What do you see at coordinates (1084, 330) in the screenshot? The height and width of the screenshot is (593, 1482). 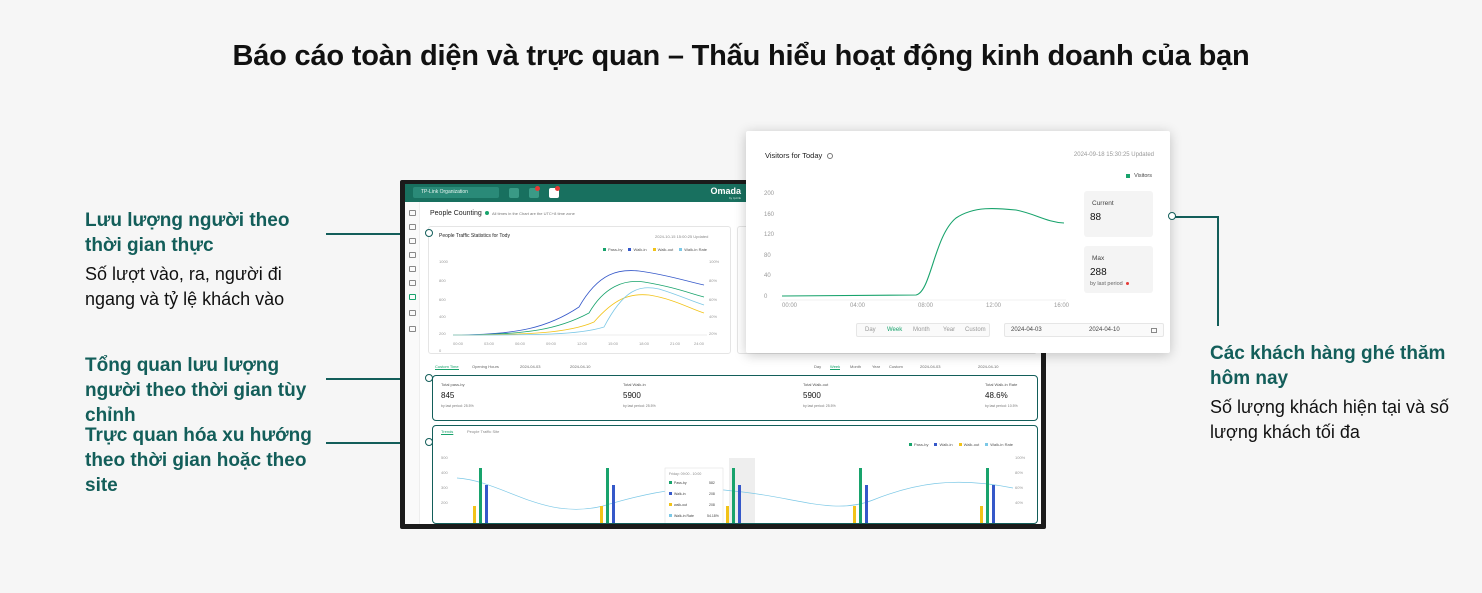 I see `date-range: 2024-04-03 2024-04-10` at bounding box center [1084, 330].